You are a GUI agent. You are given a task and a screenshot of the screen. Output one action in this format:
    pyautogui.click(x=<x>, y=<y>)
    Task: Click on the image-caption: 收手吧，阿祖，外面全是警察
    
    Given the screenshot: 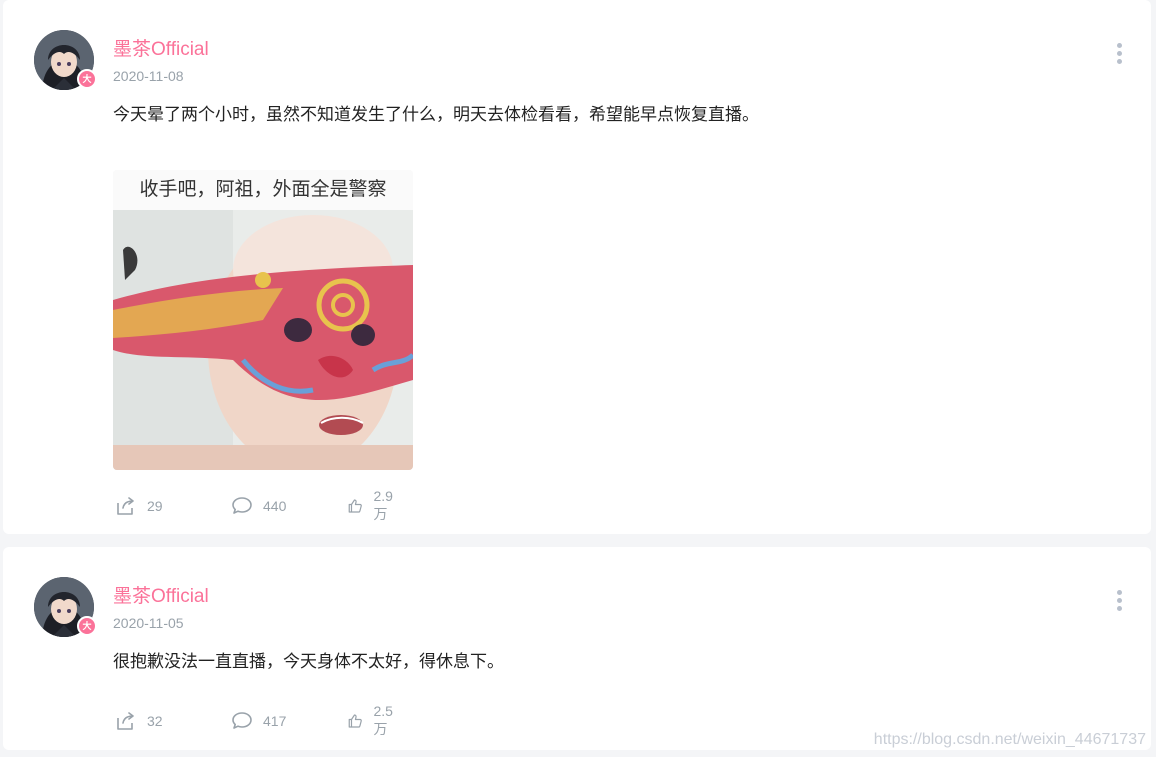 What is the action you would take?
    pyautogui.click(x=263, y=190)
    